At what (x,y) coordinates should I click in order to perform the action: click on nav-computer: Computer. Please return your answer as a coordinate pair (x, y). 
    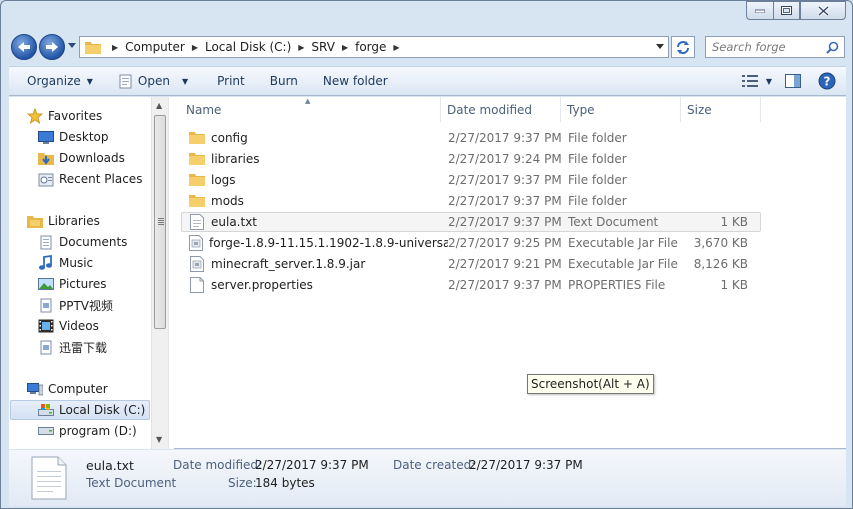
    Looking at the image, I should click on (97, 389).